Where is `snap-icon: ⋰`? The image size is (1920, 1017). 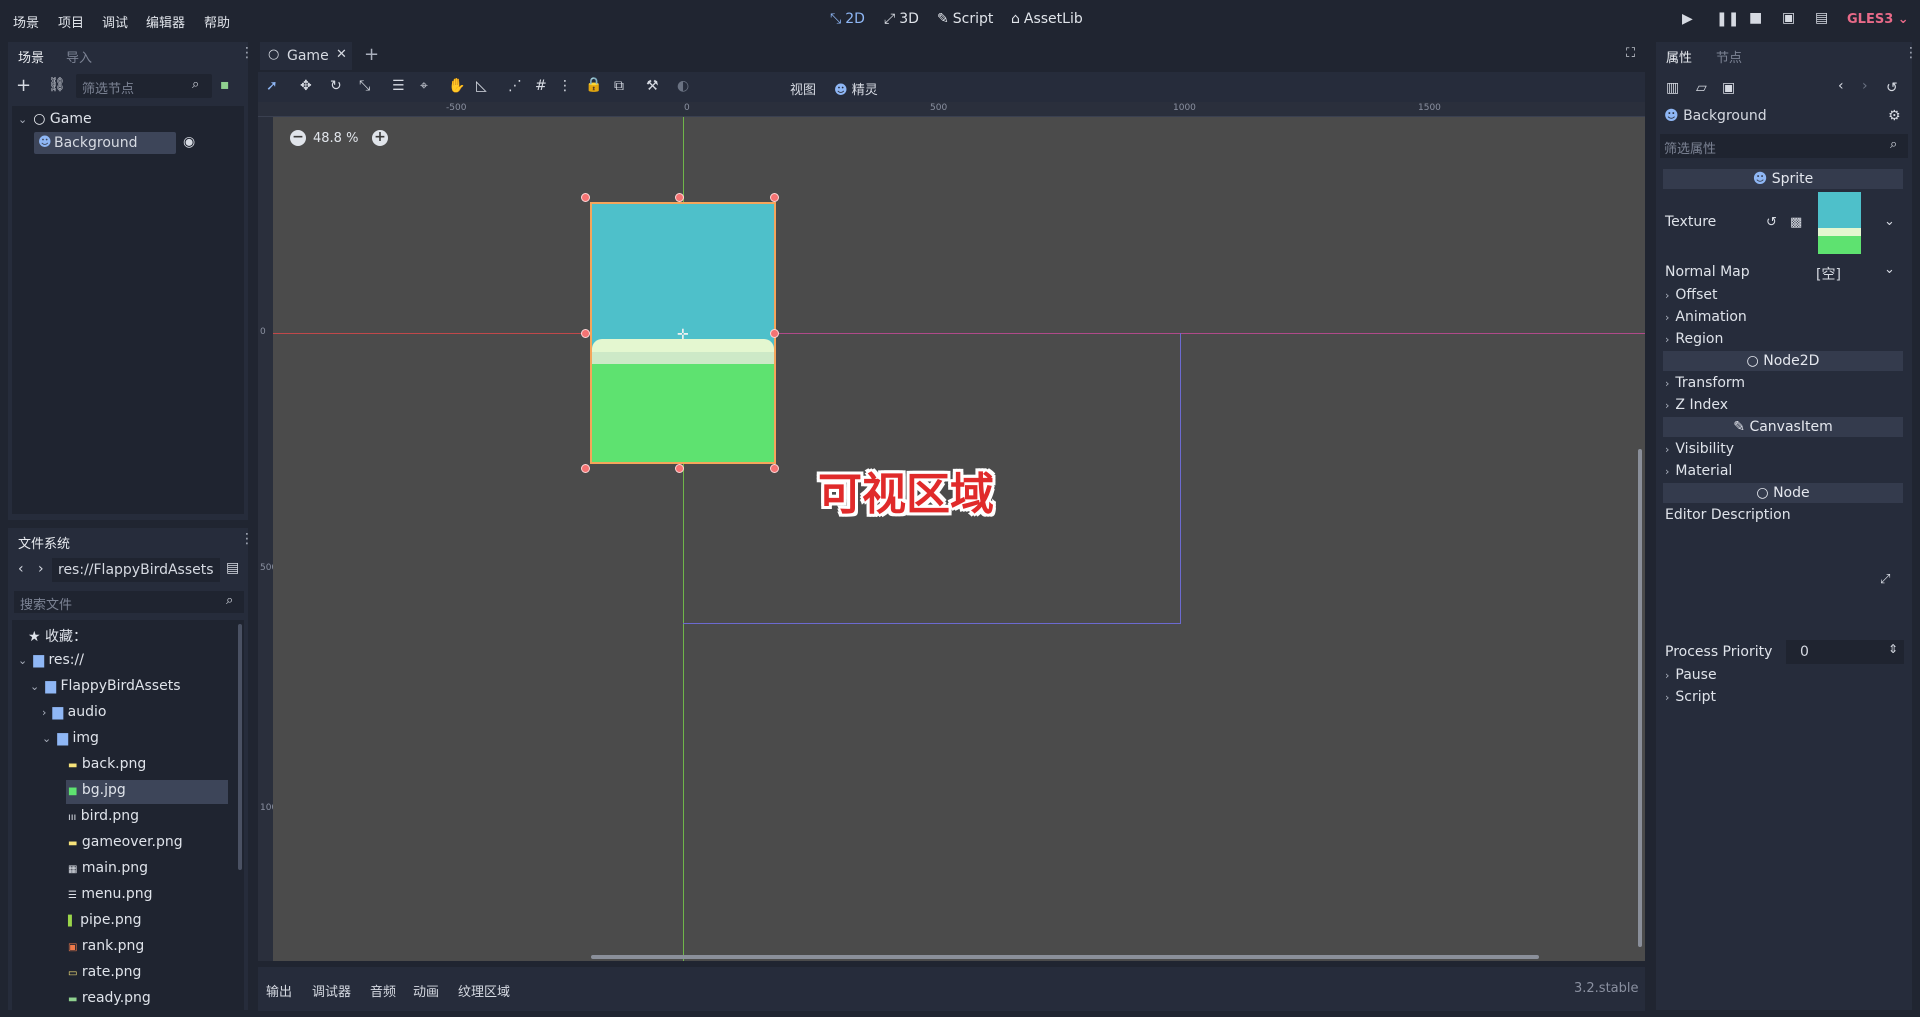 snap-icon: ⋰ is located at coordinates (515, 86).